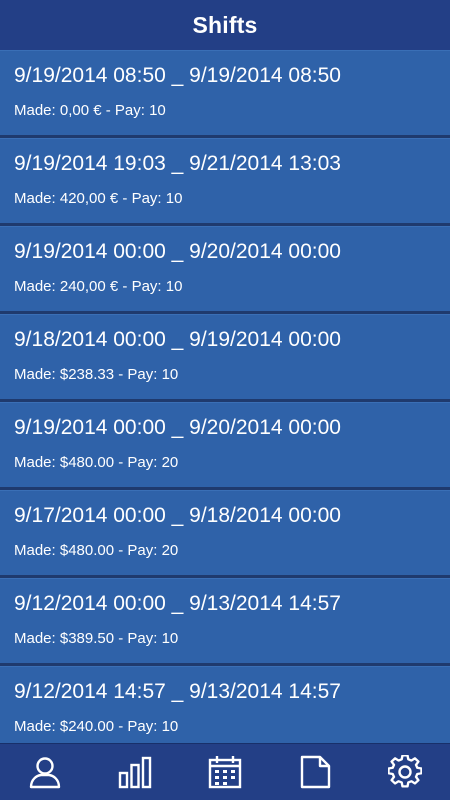 This screenshot has height=800, width=450. What do you see at coordinates (177, 691) in the screenshot?
I see `shift-date-range: 9/12/2014 14:57 _ 9/13/2014 14:57` at bounding box center [177, 691].